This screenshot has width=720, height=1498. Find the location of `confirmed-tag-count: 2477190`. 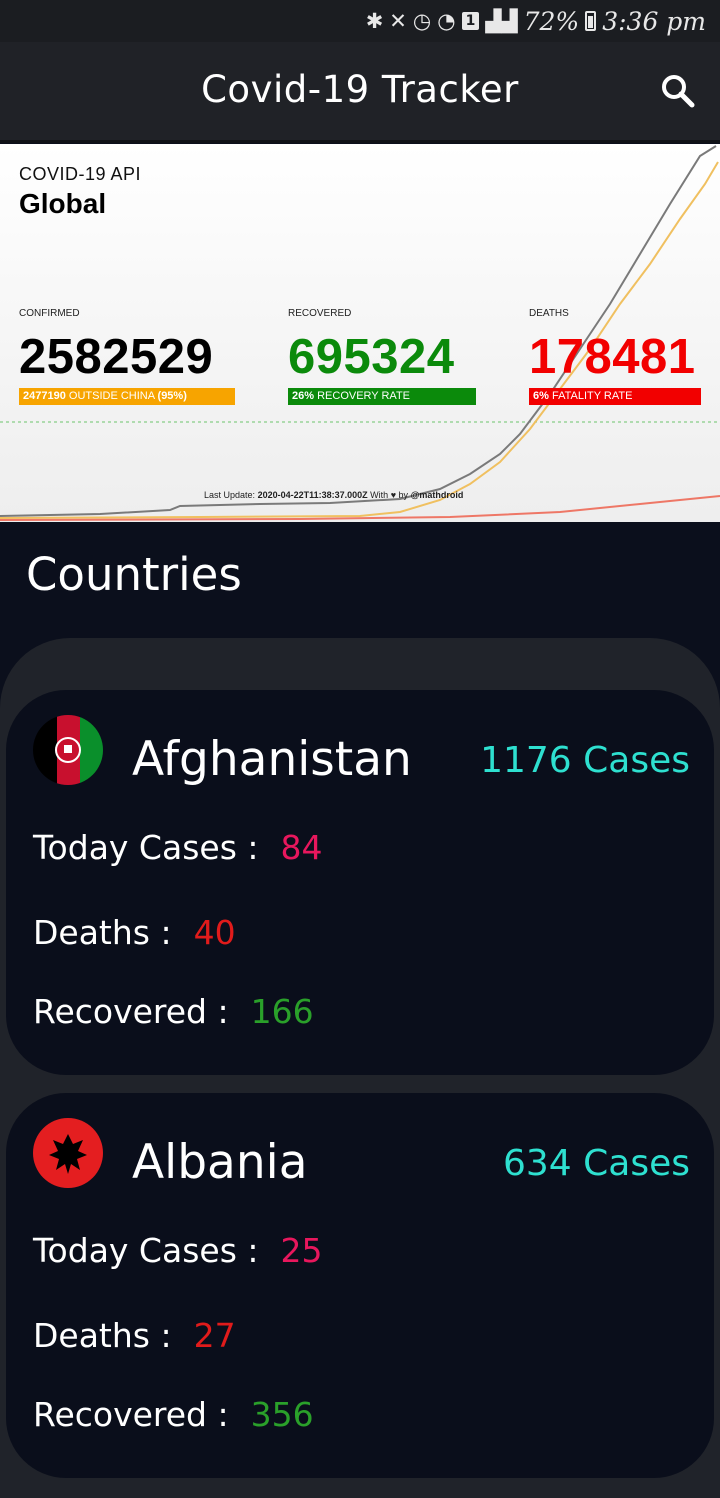

confirmed-tag-count: 2477190 is located at coordinates (44, 396).